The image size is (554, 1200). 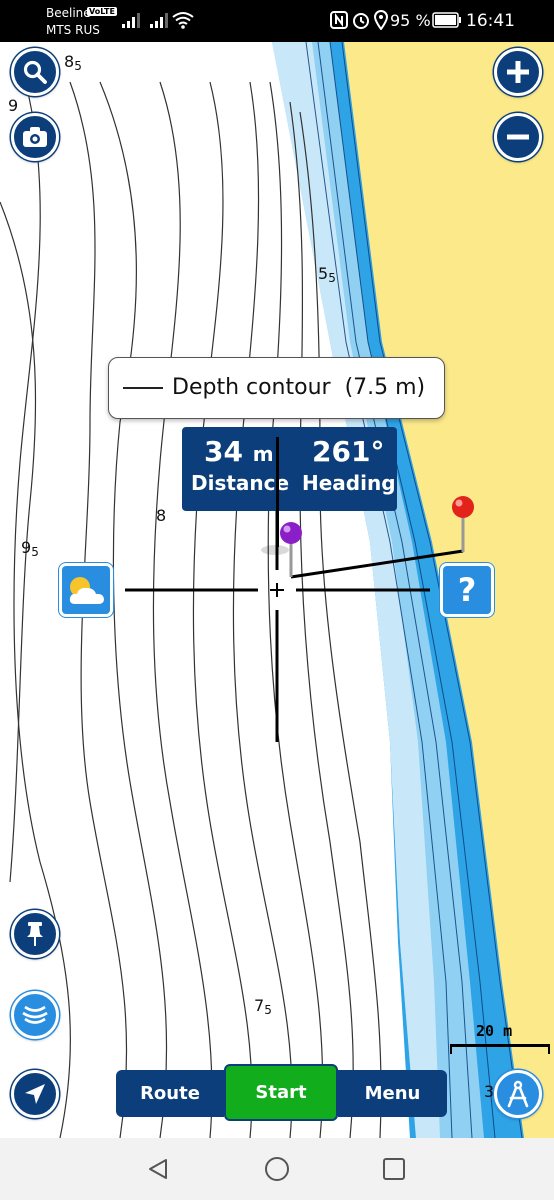 What do you see at coordinates (361, 21) in the screenshot?
I see `alarm-icon` at bounding box center [361, 21].